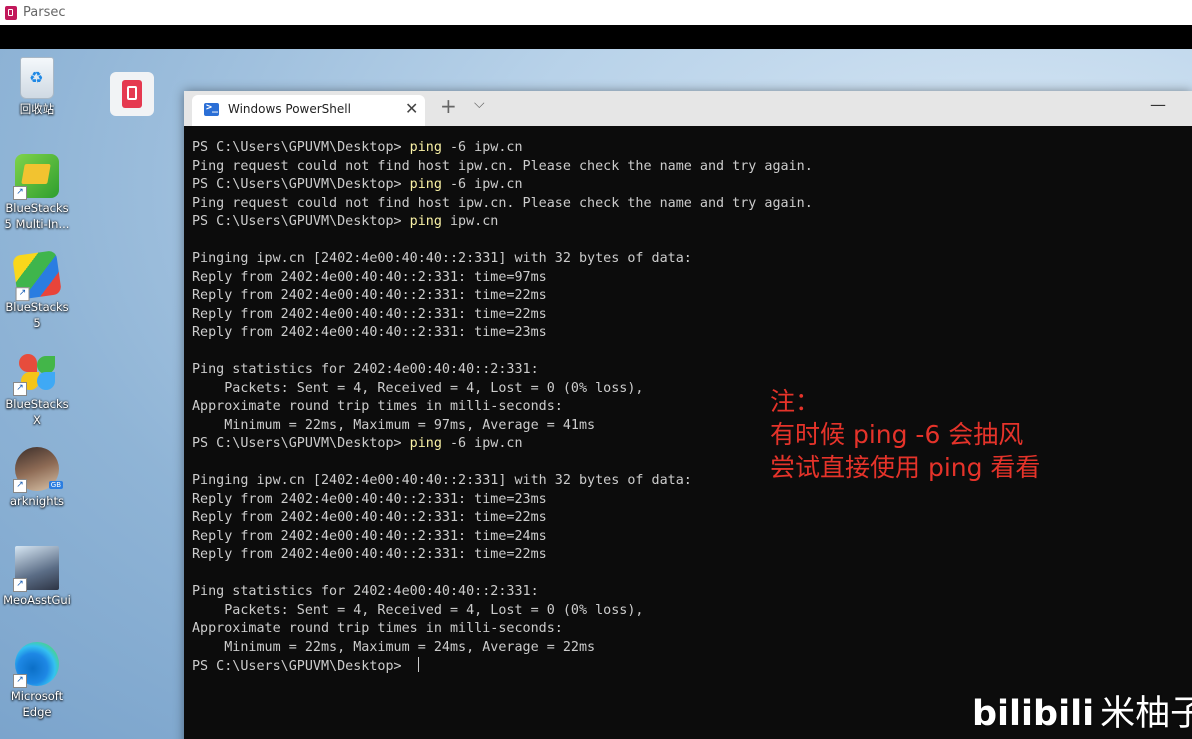  I want to click on arknights-icon: ↗, so click(38, 470).